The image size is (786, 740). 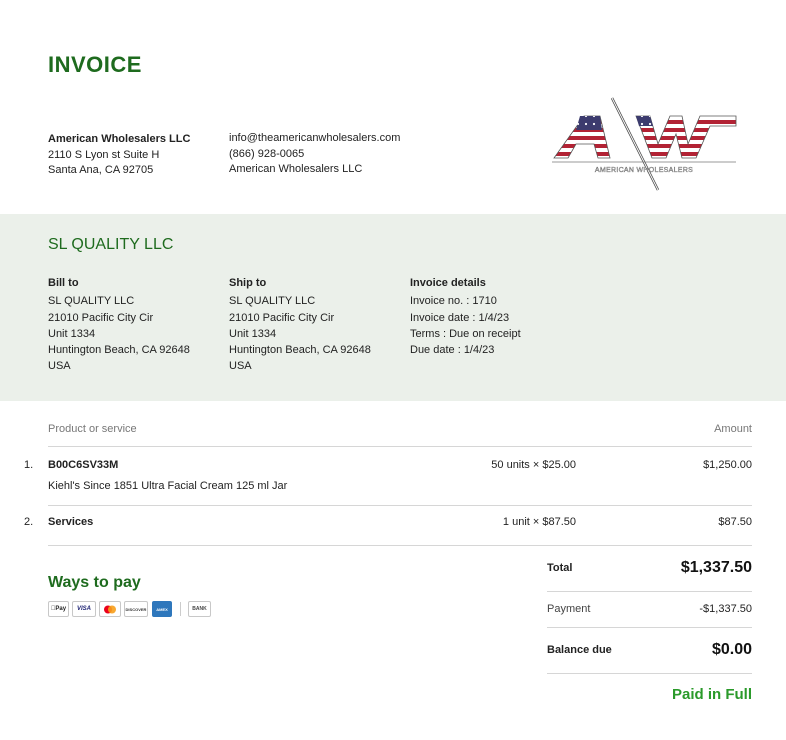 What do you see at coordinates (199, 609) in the screenshot?
I see `bank-icon: BANK` at bounding box center [199, 609].